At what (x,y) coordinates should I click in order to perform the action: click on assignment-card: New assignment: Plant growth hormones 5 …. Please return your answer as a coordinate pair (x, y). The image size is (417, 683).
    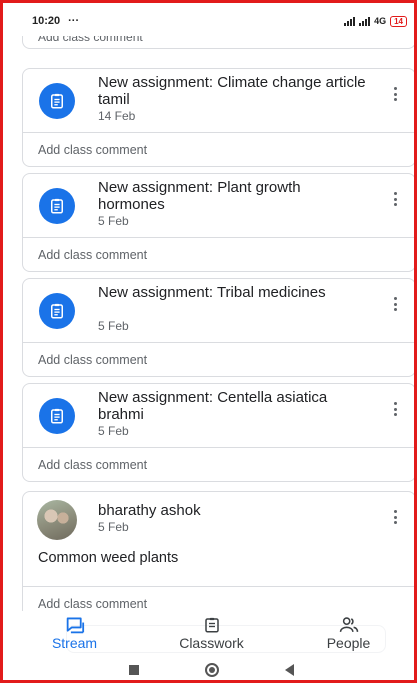
    Looking at the image, I should click on (218, 222).